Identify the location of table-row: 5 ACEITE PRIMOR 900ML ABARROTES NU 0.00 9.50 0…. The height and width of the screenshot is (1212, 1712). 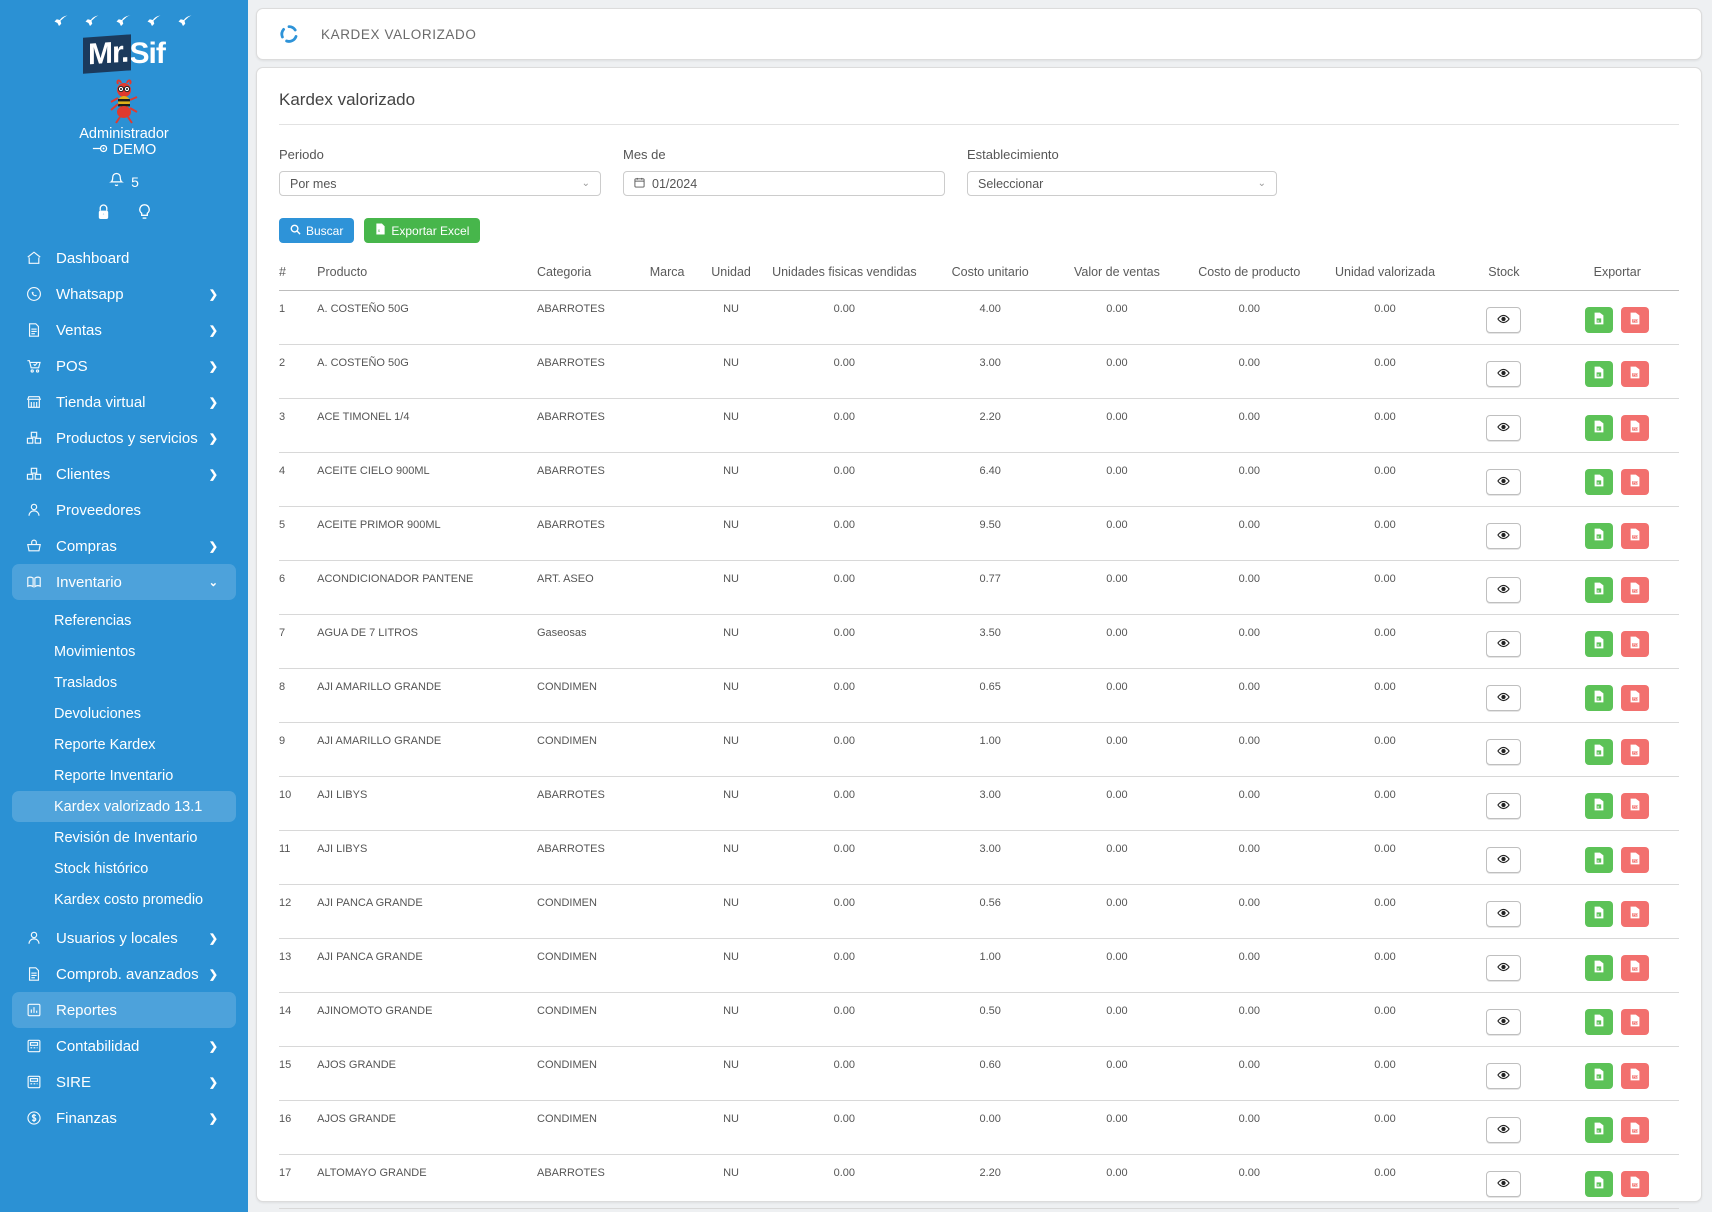
(979, 533).